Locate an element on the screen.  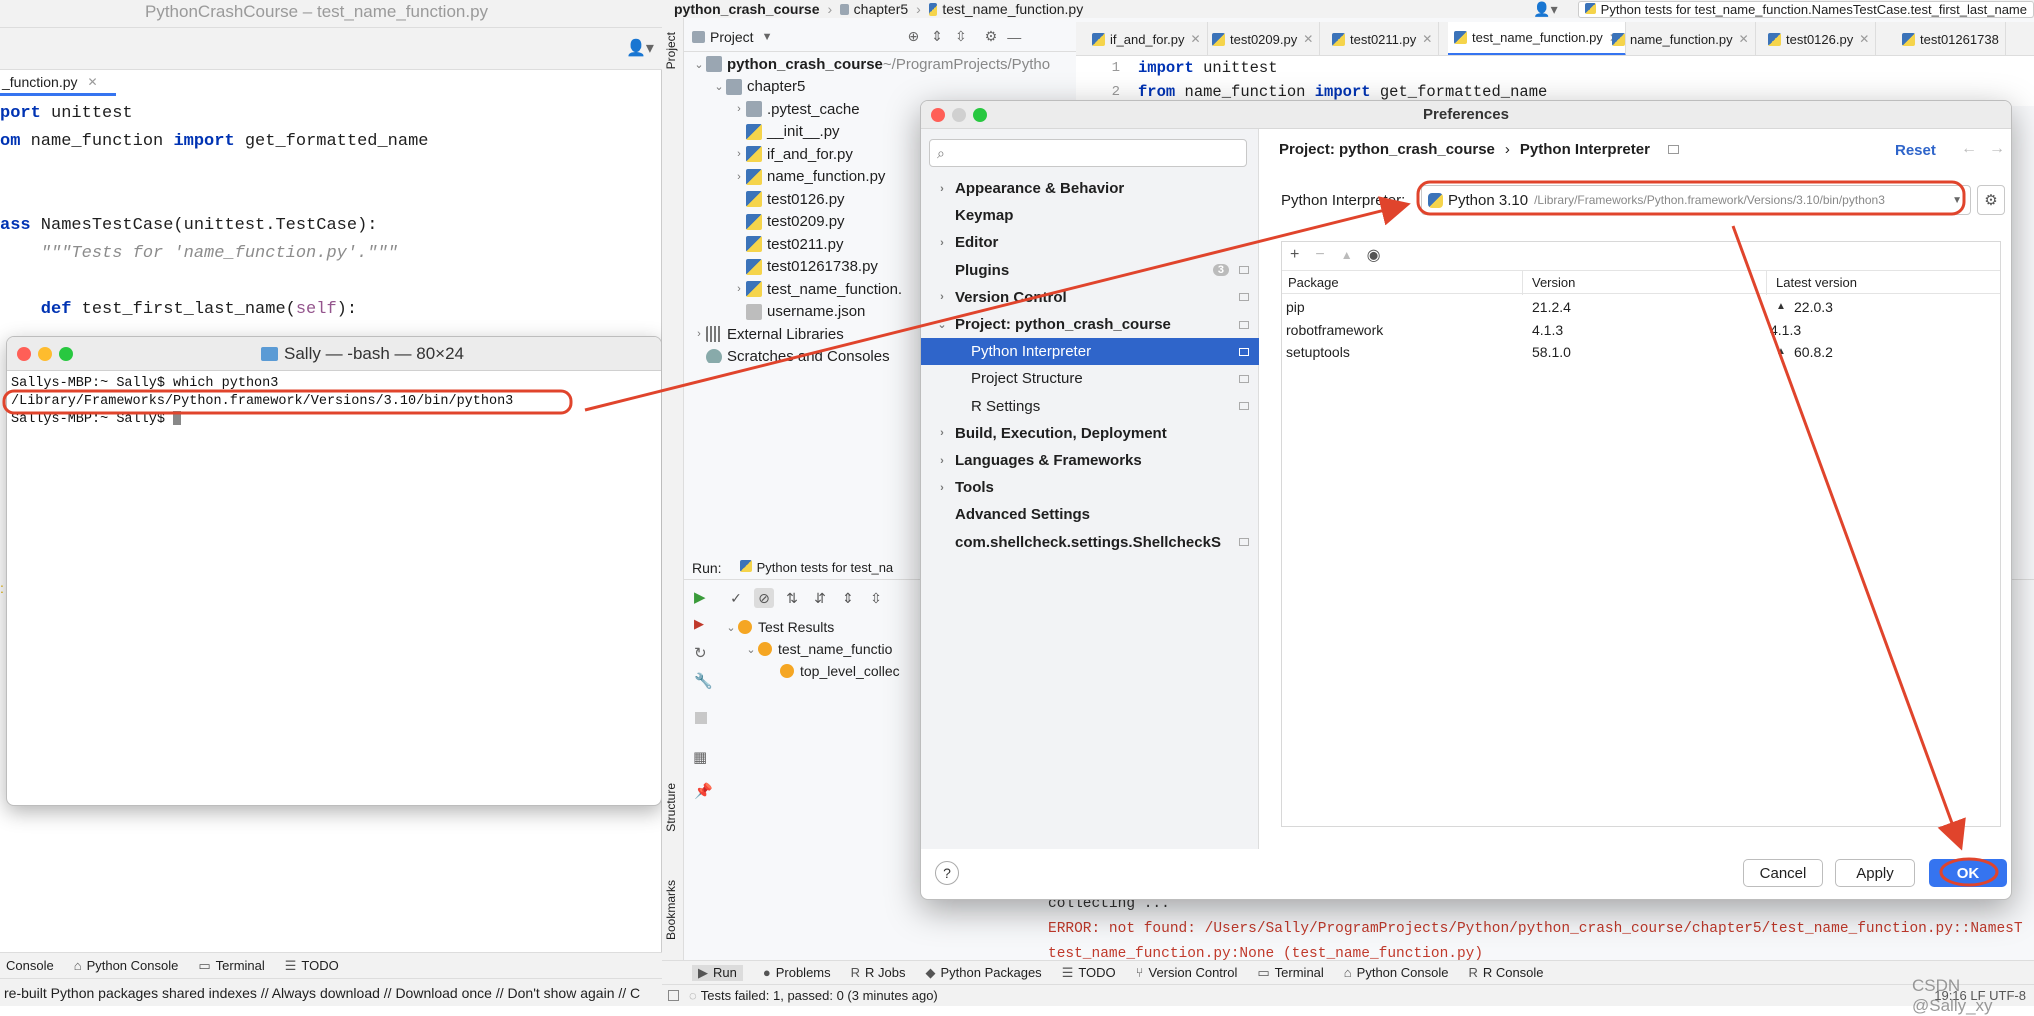
highlight-interpreter is located at coordinates (1691, 198).